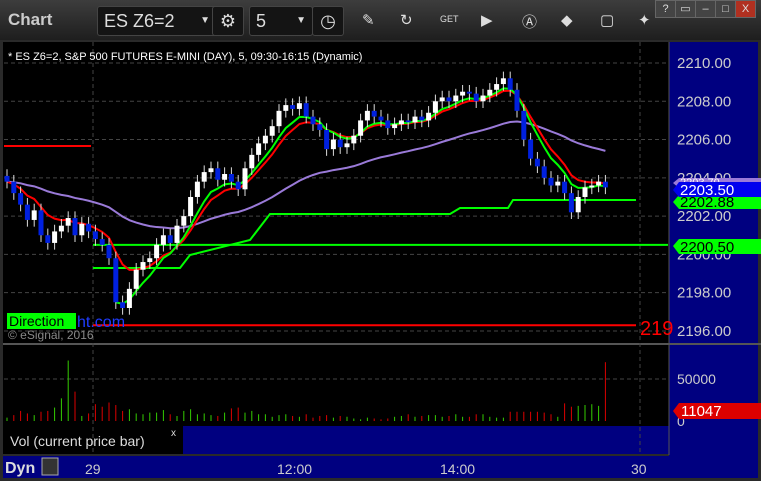  I want to click on study-panel, so click(426, 440).